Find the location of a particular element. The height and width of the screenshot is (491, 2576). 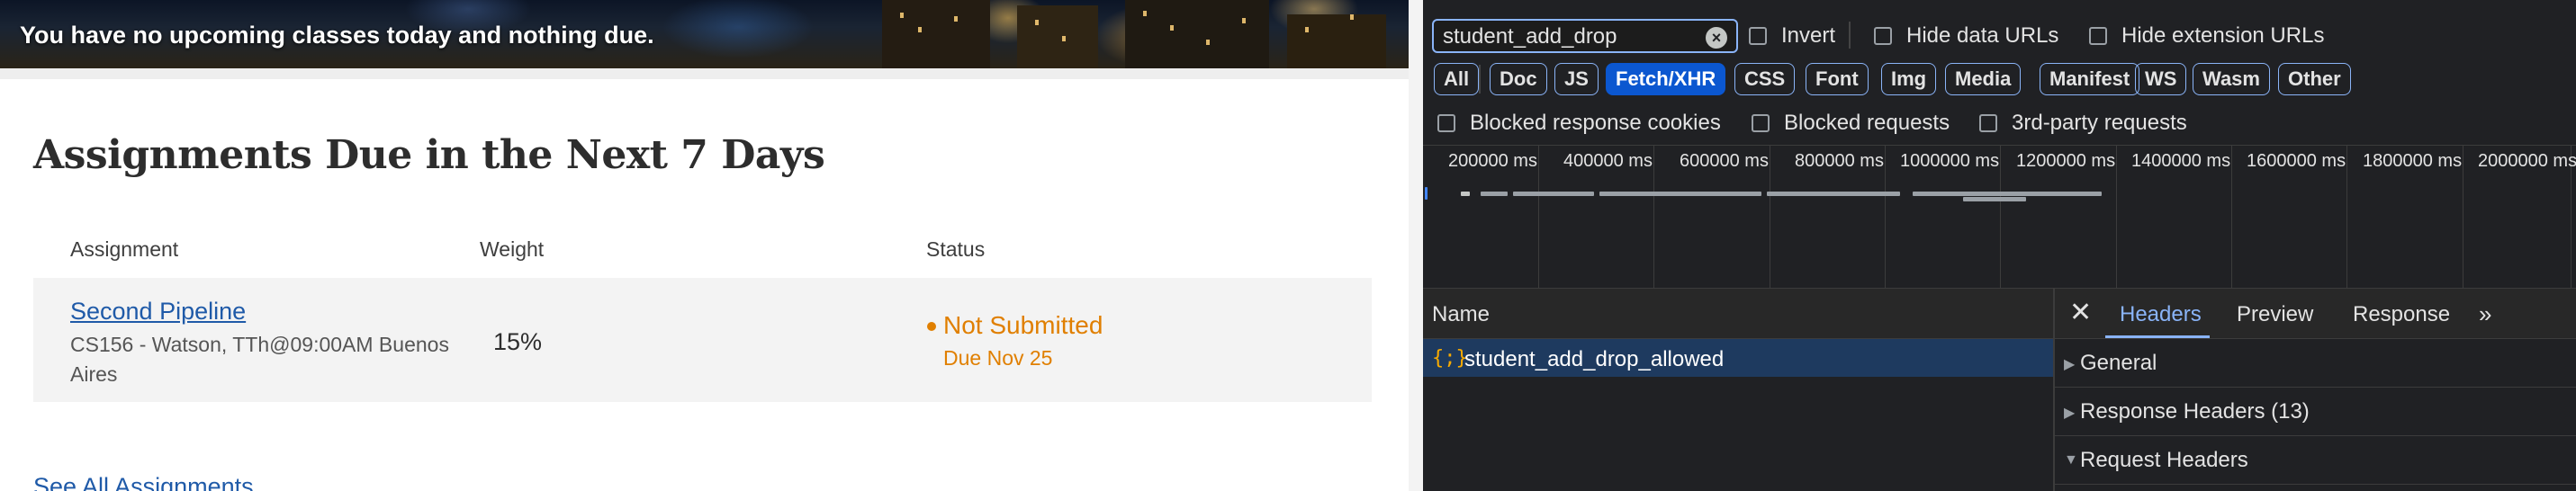

toolbar-divider is located at coordinates (1850, 35).